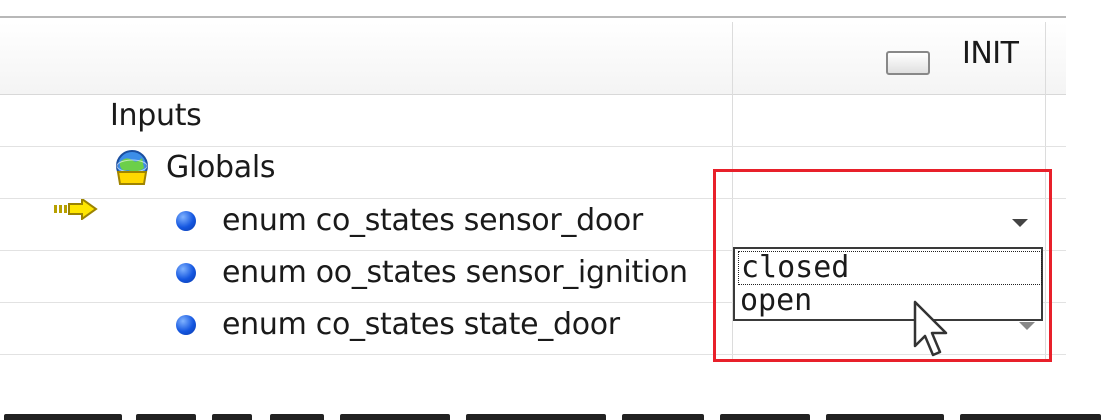 This screenshot has height=420, width=1101. Describe the element at coordinates (533, 17) in the screenshot. I see `top-divider` at that location.